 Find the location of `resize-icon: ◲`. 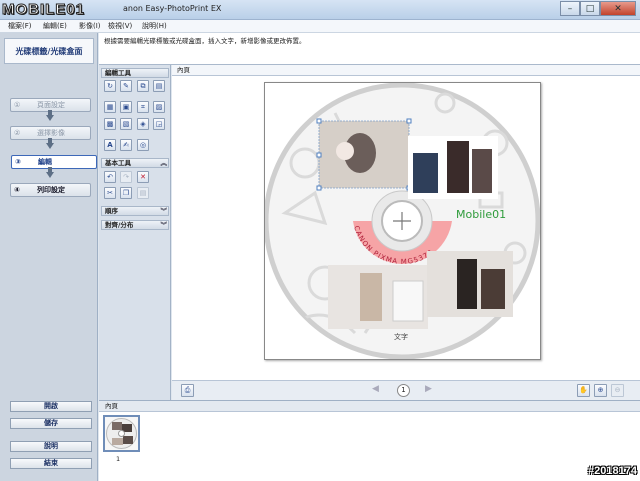

resize-icon: ◲ is located at coordinates (159, 124).